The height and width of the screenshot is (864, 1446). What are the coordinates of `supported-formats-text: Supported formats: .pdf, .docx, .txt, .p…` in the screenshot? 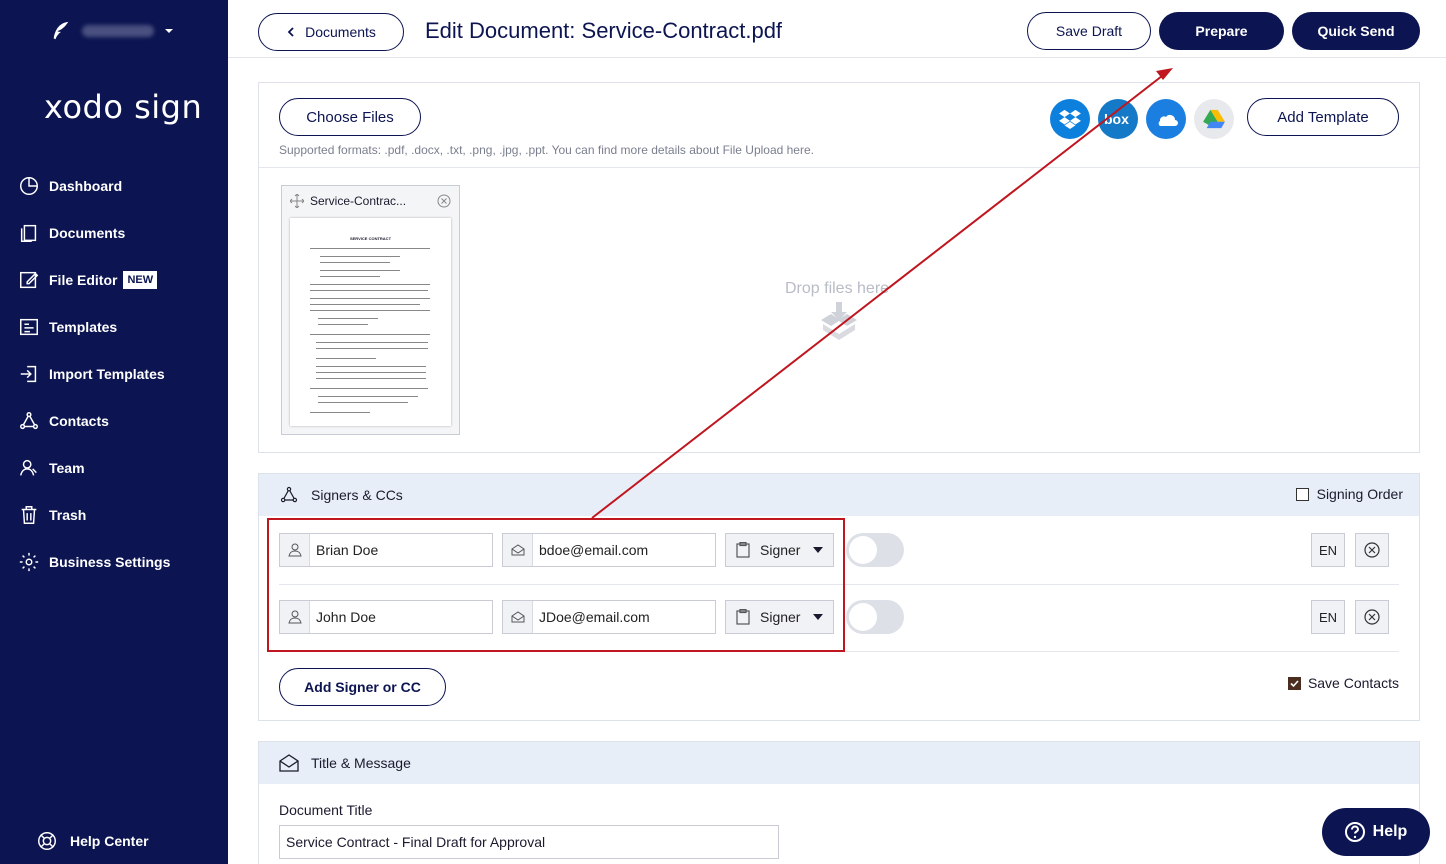 It's located at (546, 150).